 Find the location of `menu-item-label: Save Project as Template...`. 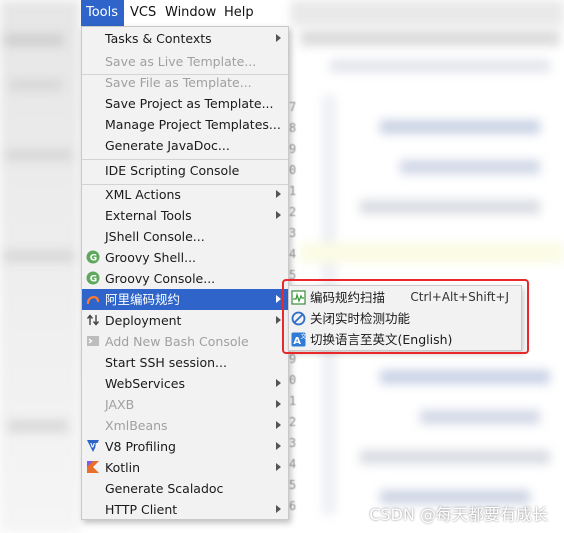

menu-item-label: Save Project as Template... is located at coordinates (189, 103).